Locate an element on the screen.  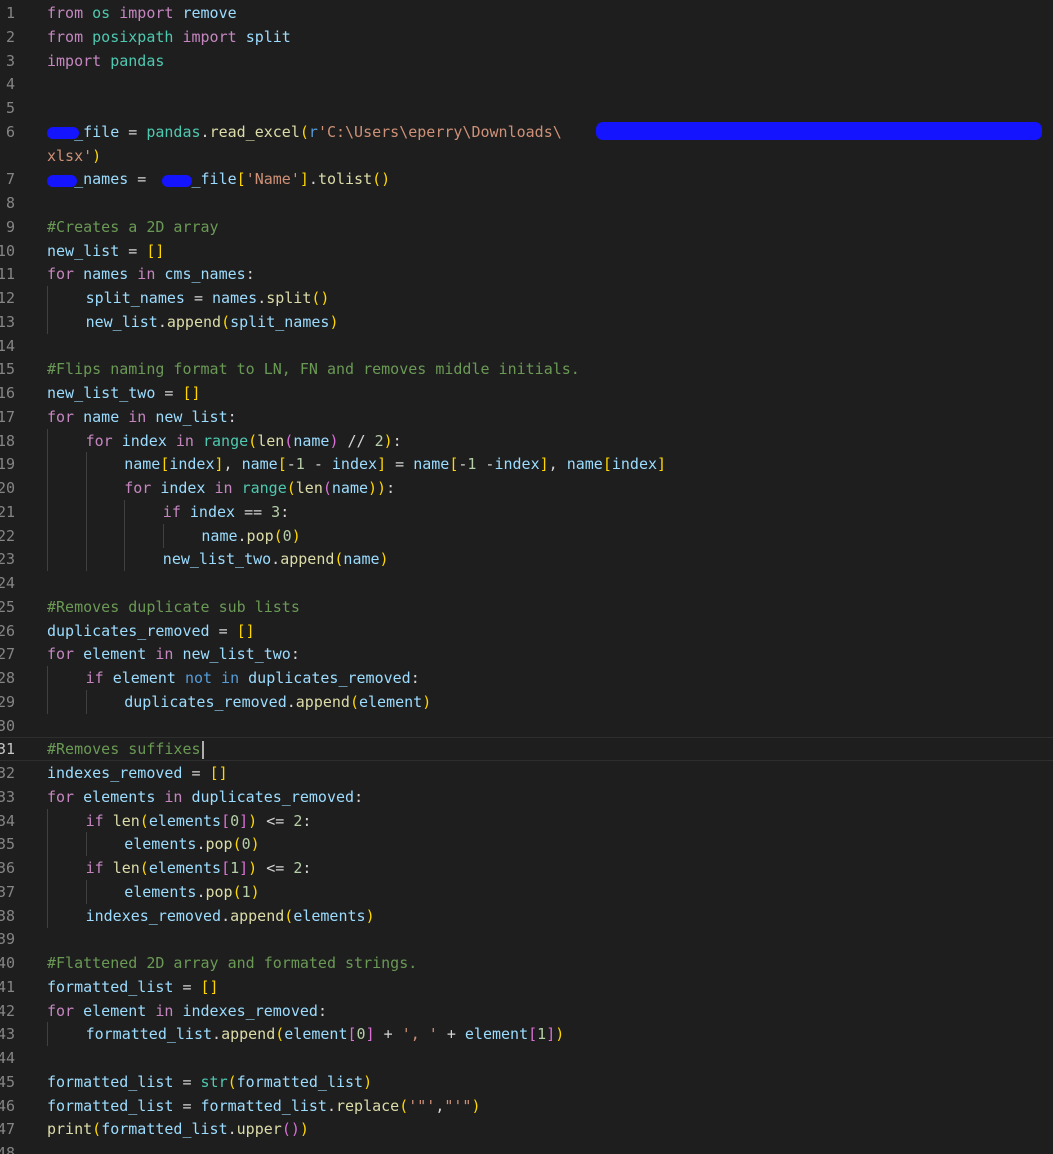
code-line: 33 for elements in duplicates_removed: is located at coordinates (526, 797).